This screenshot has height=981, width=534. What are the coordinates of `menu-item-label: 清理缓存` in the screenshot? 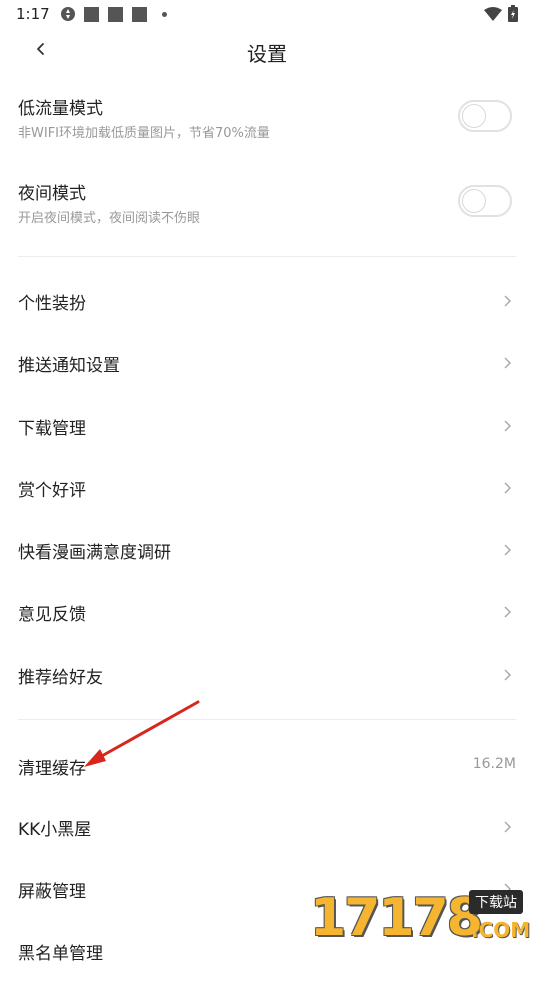 It's located at (52, 769).